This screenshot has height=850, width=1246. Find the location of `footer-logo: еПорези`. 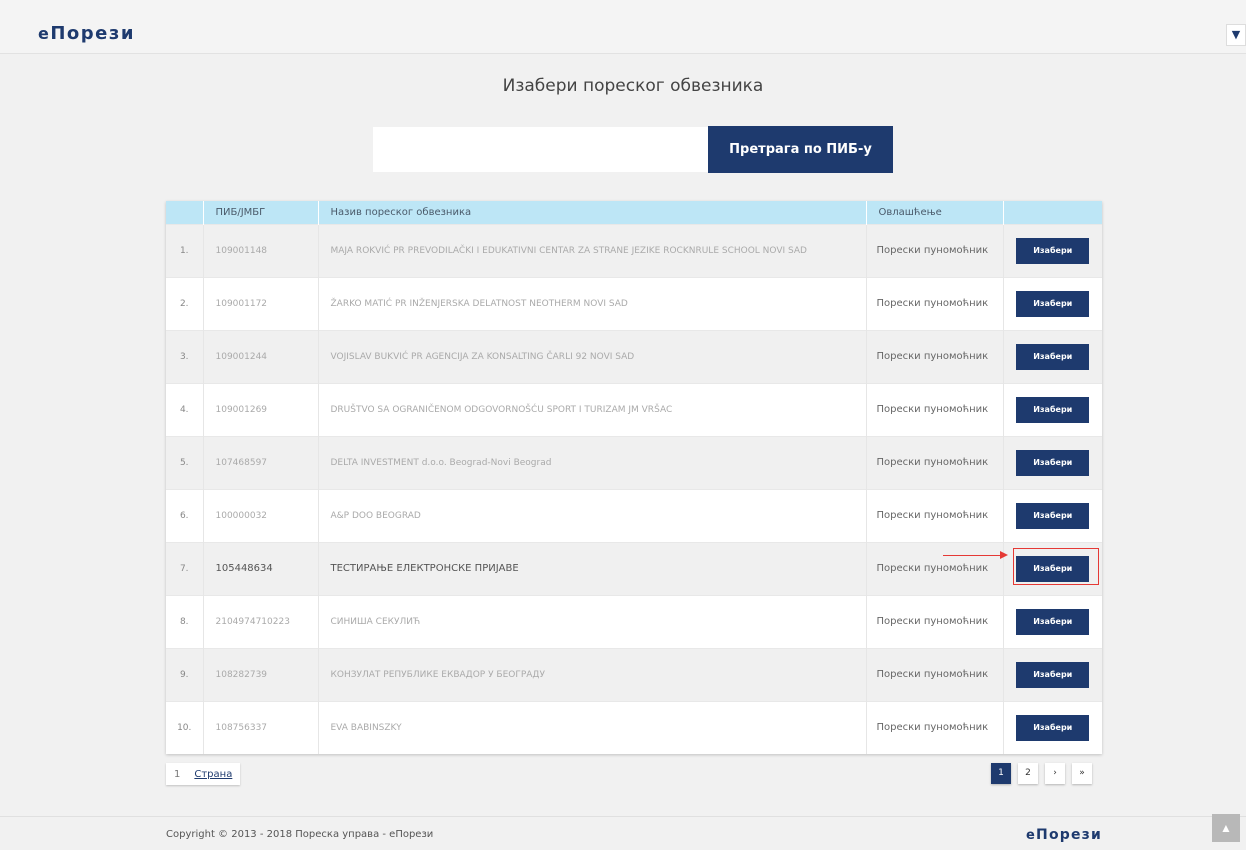

footer-logo: еПорези is located at coordinates (1064, 835).